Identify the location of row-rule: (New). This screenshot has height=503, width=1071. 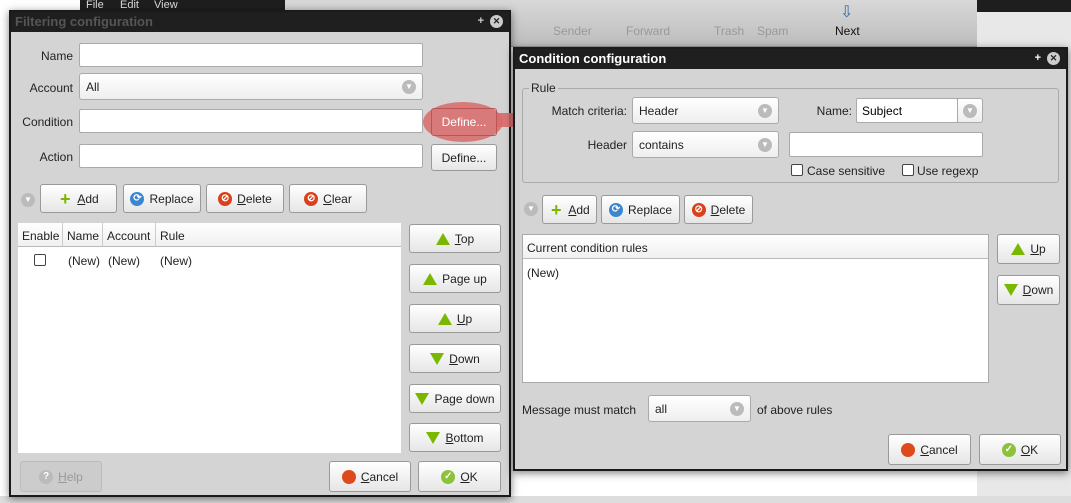
(176, 261).